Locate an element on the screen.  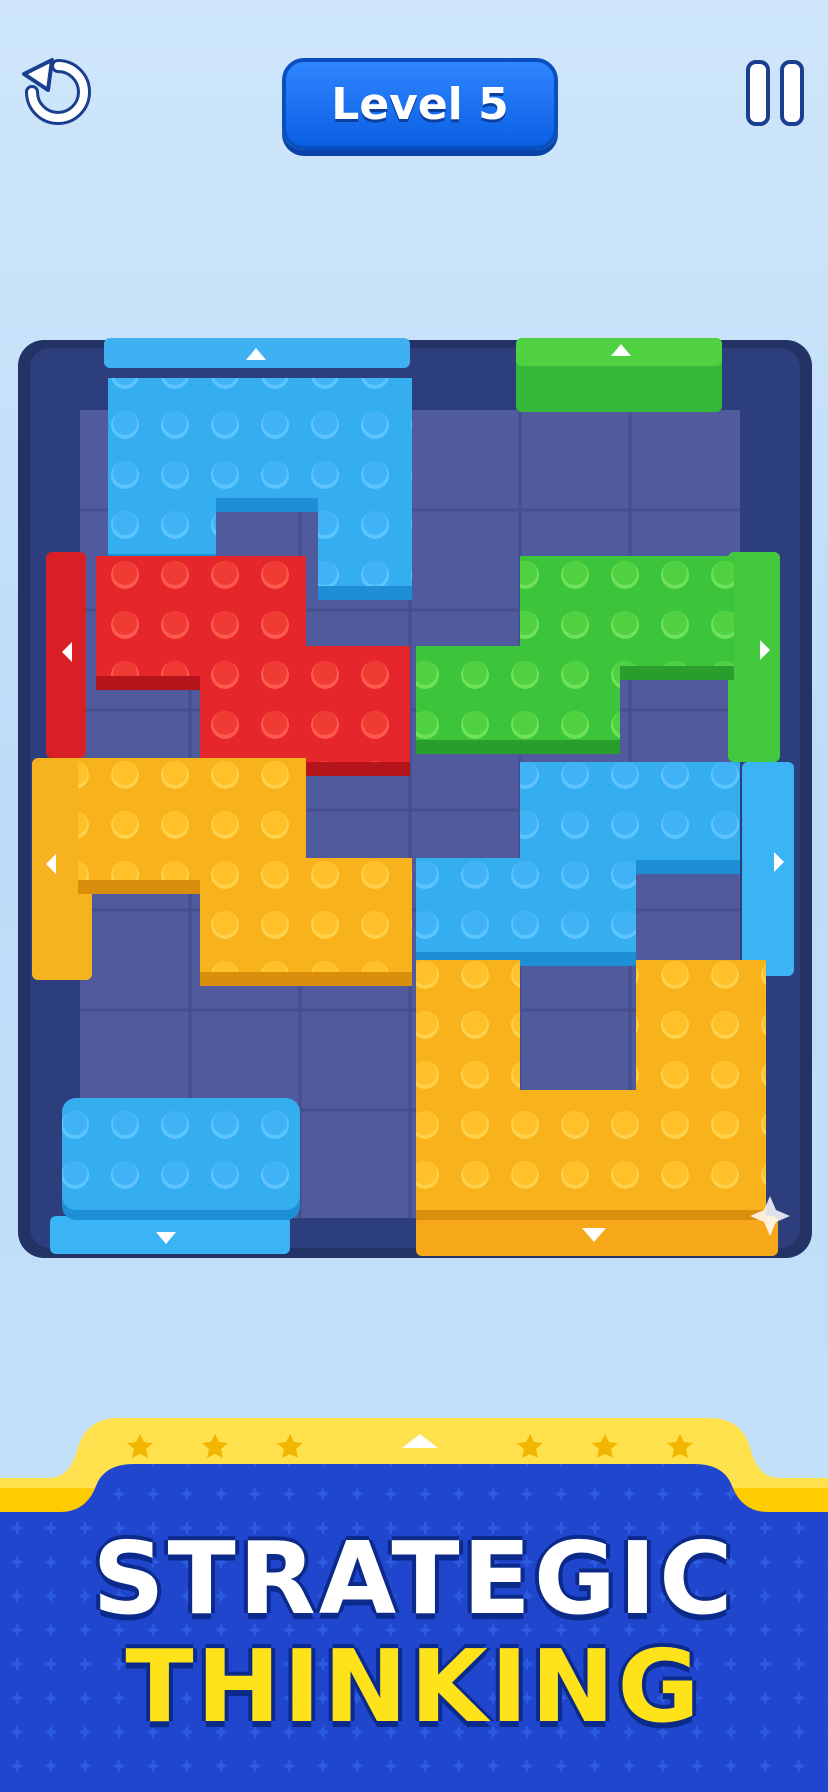
green-gate-top is located at coordinates (619, 375).